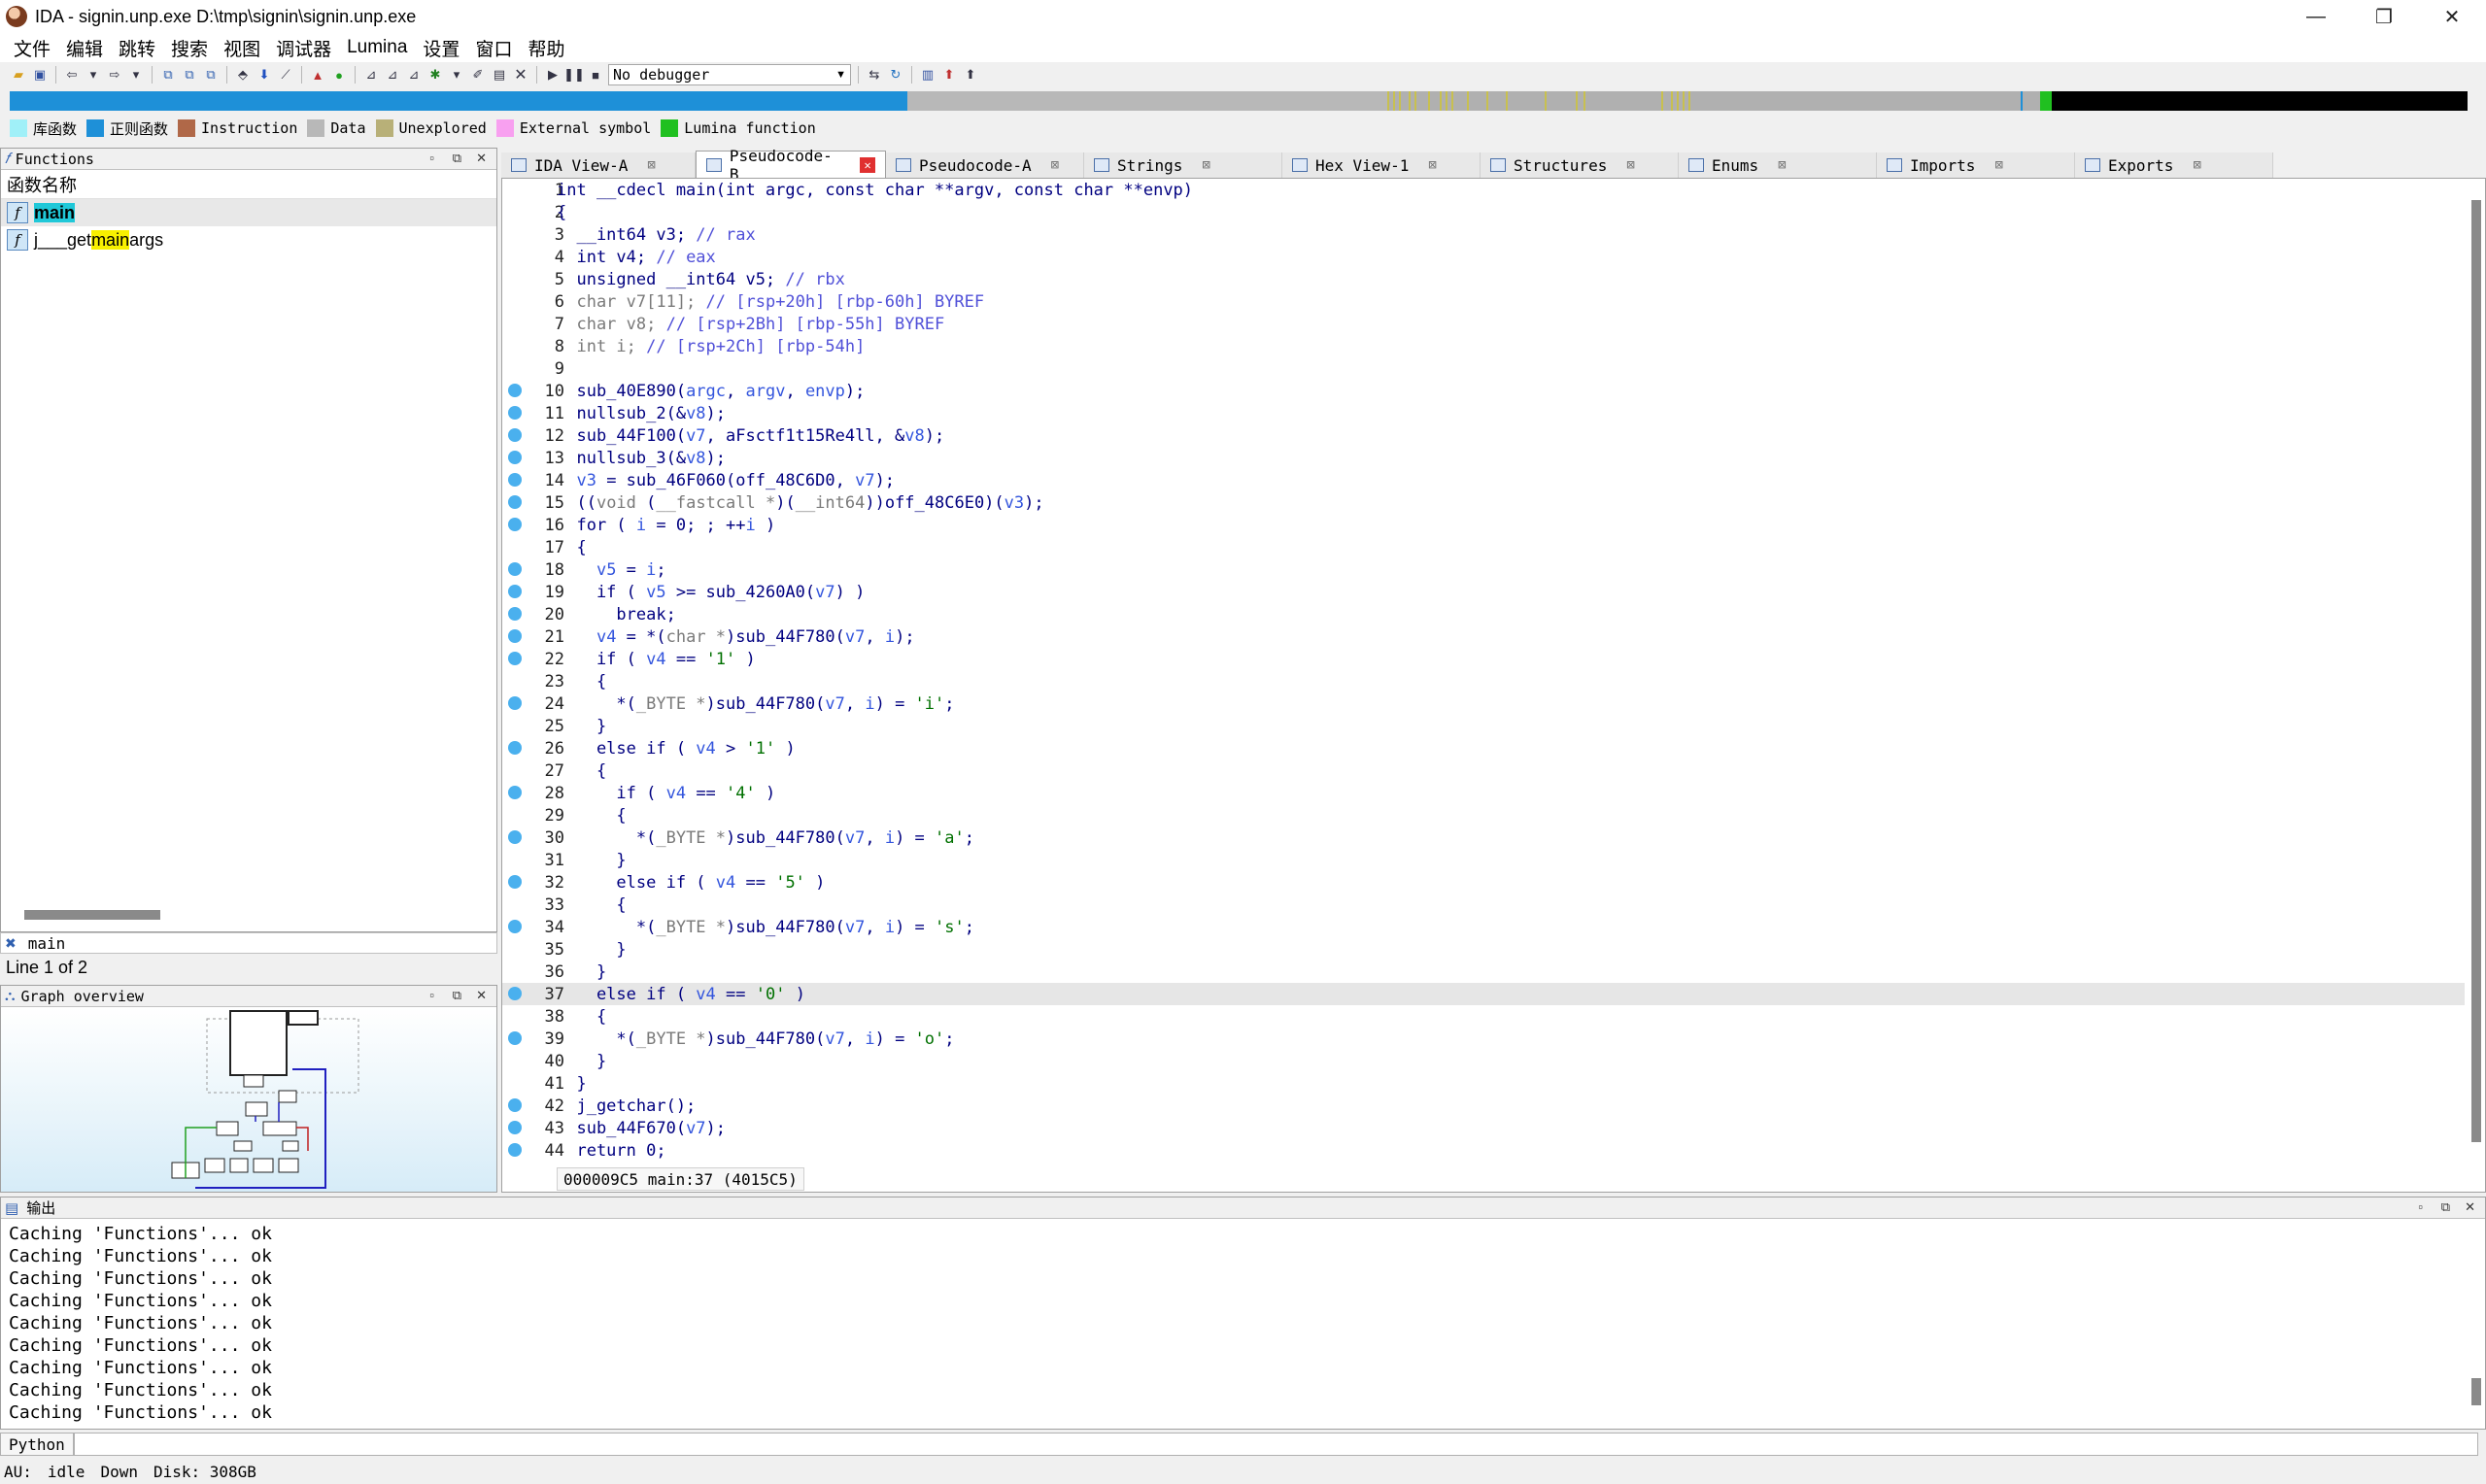 This screenshot has height=1484, width=2486. I want to click on graph-overview-canvas, so click(248, 1099).